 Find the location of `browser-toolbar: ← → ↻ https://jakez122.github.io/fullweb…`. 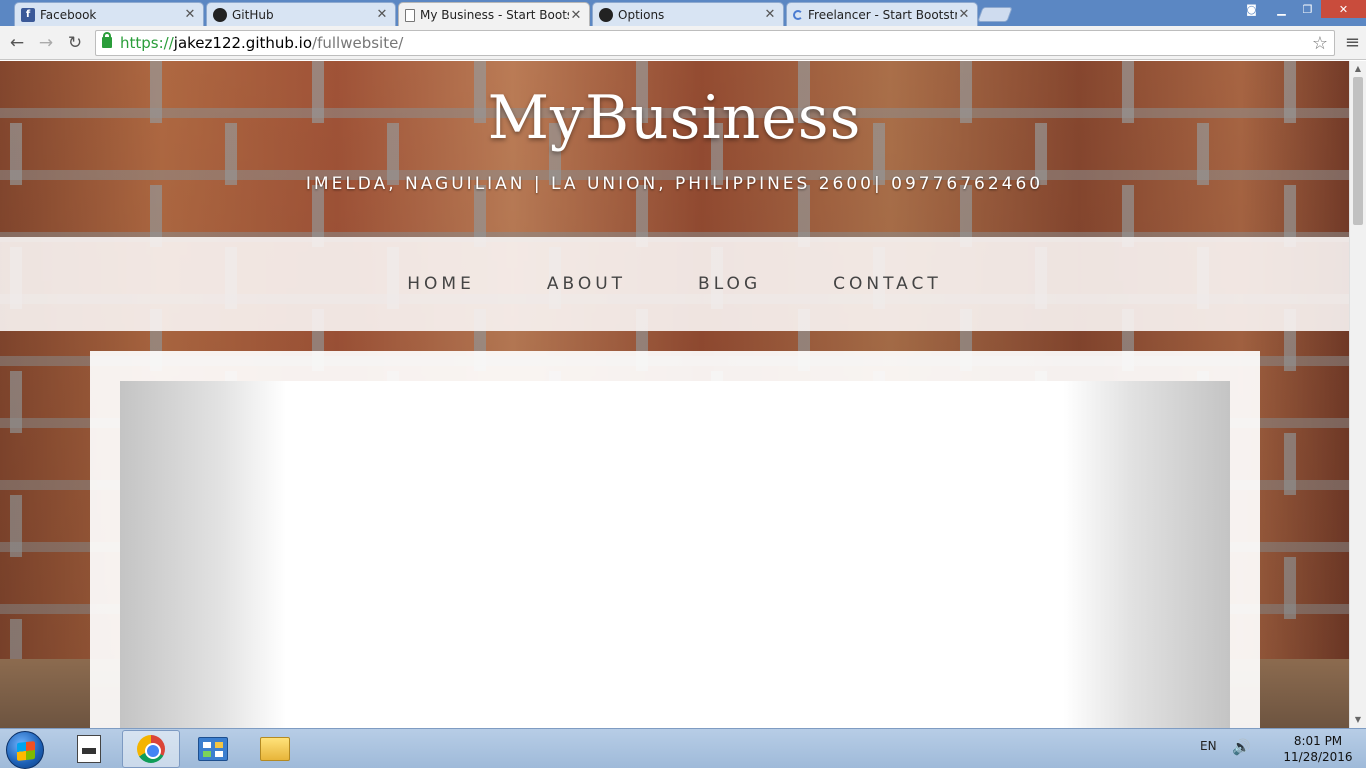

browser-toolbar: ← → ↻ https://jakez122.github.io/fullweb… is located at coordinates (683, 43).